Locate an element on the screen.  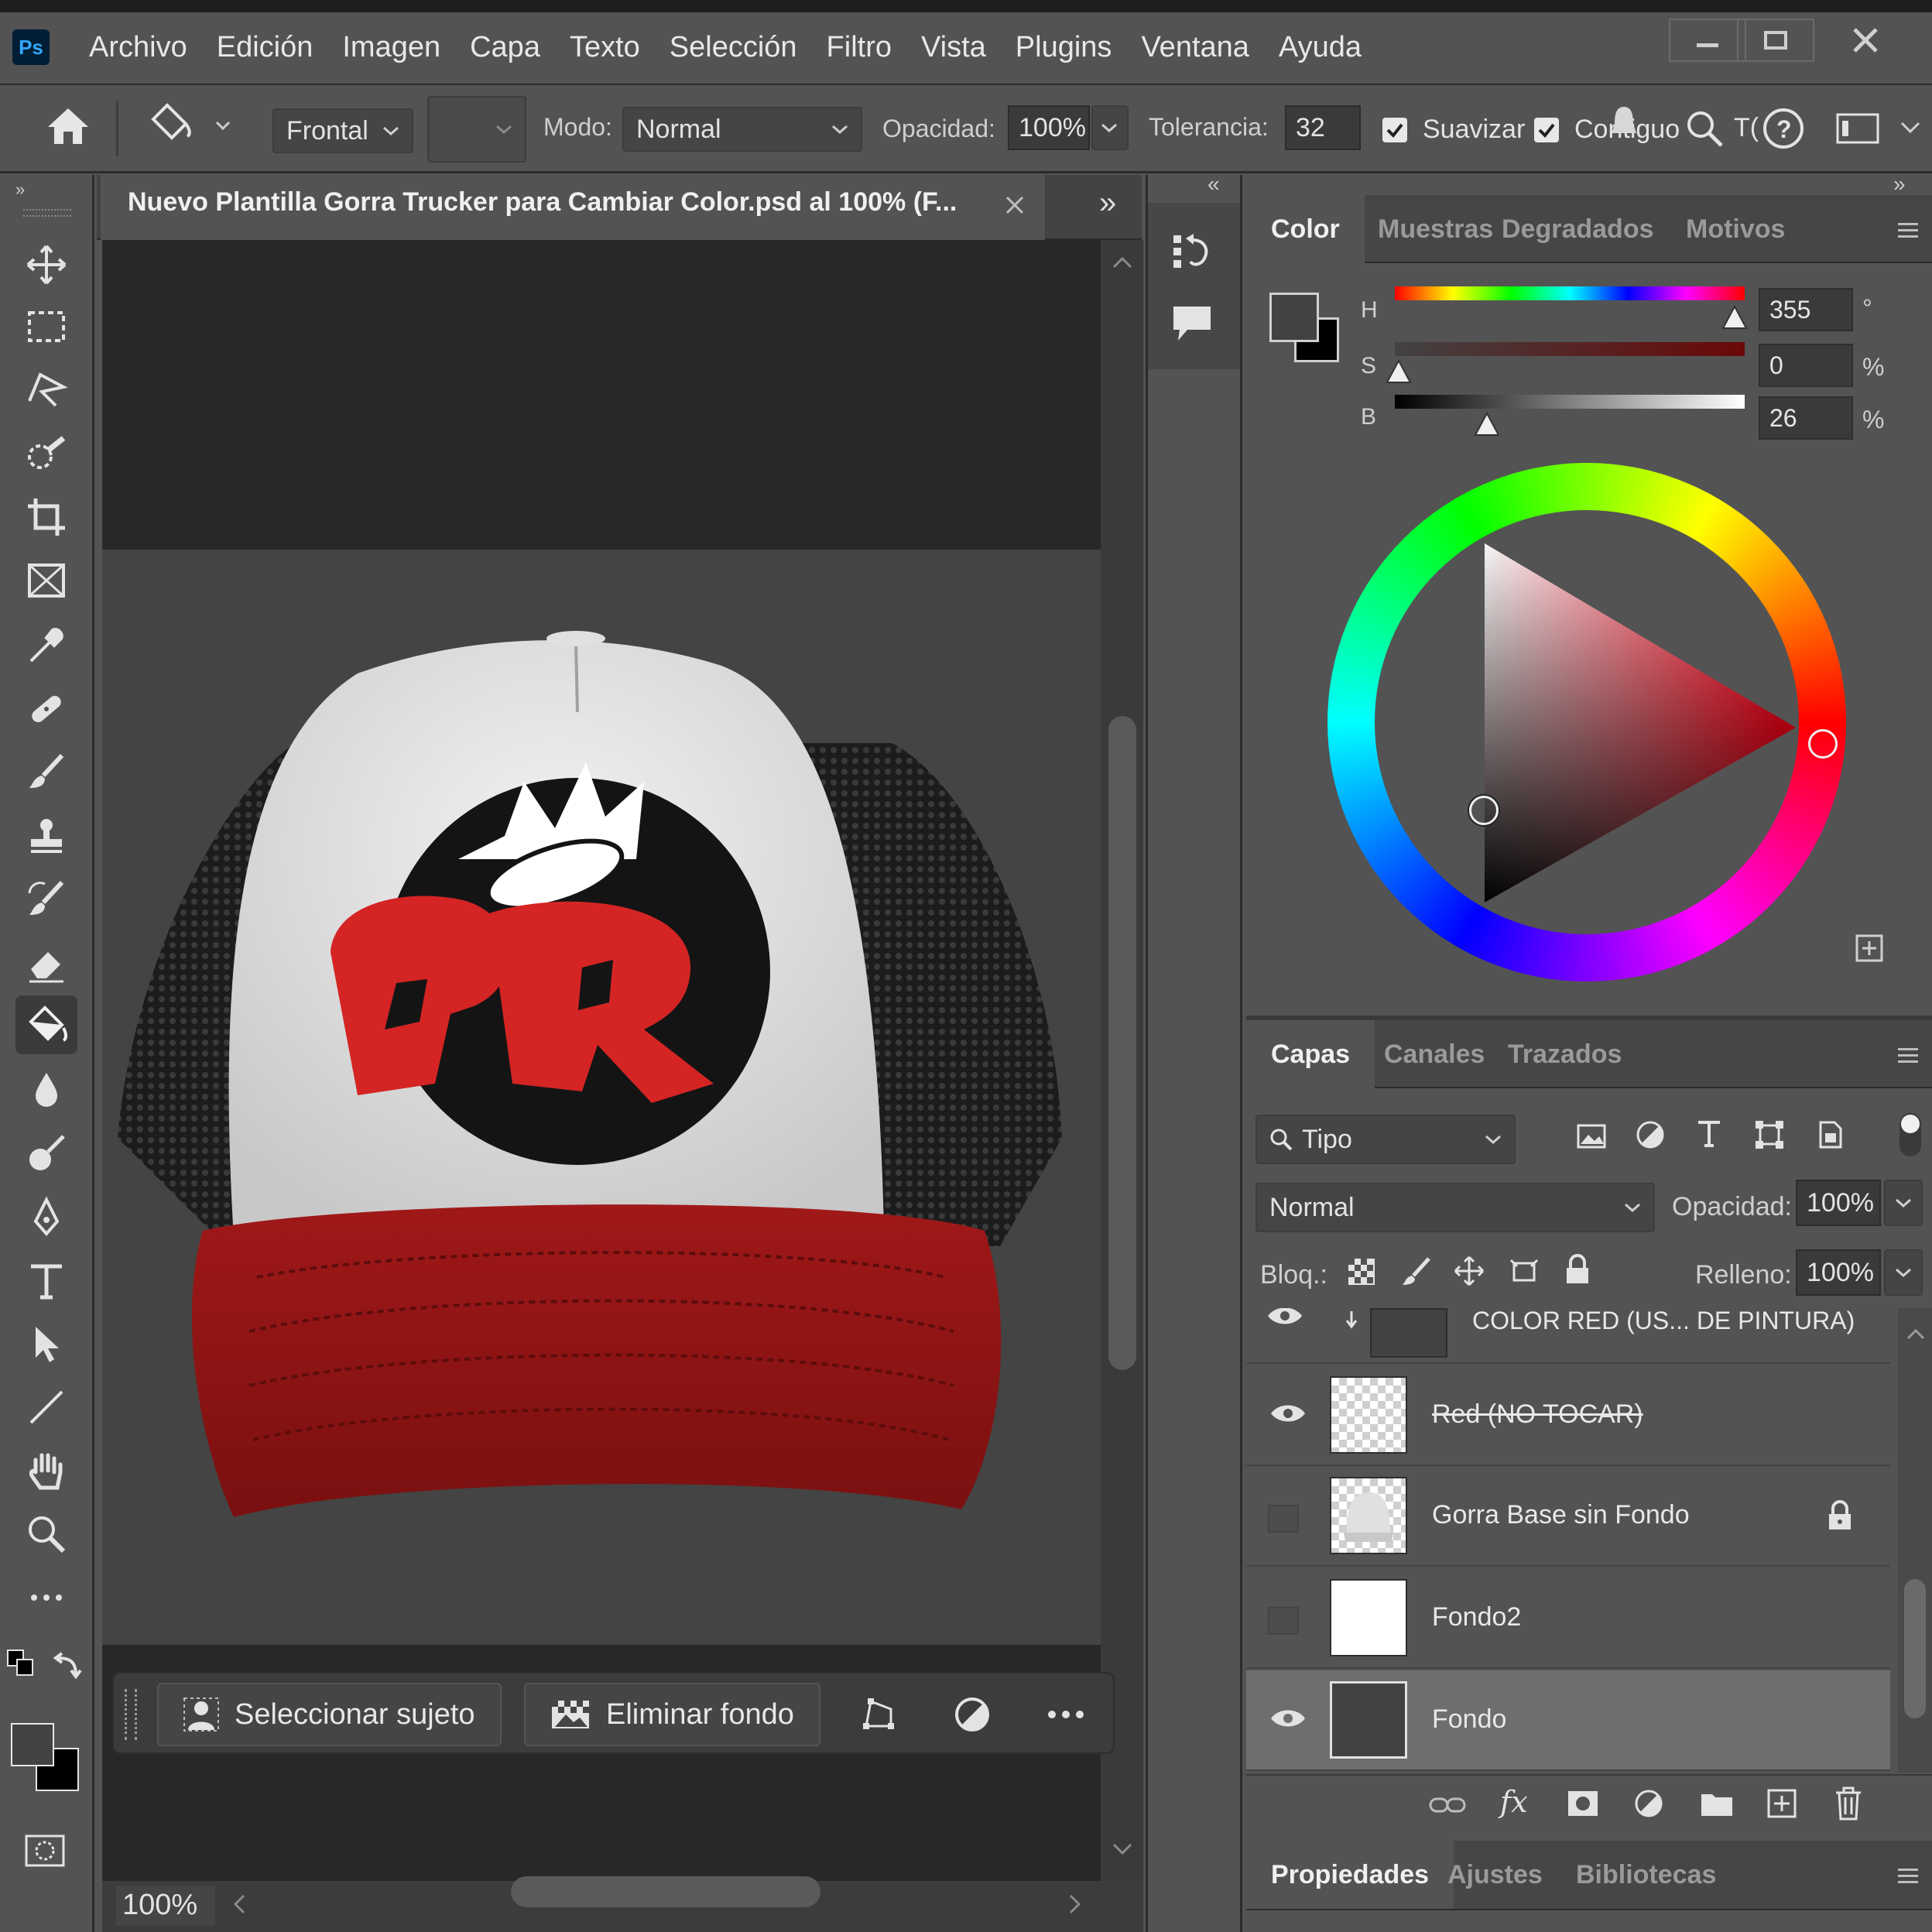
add-swatch-icon is located at coordinates (1869, 948).